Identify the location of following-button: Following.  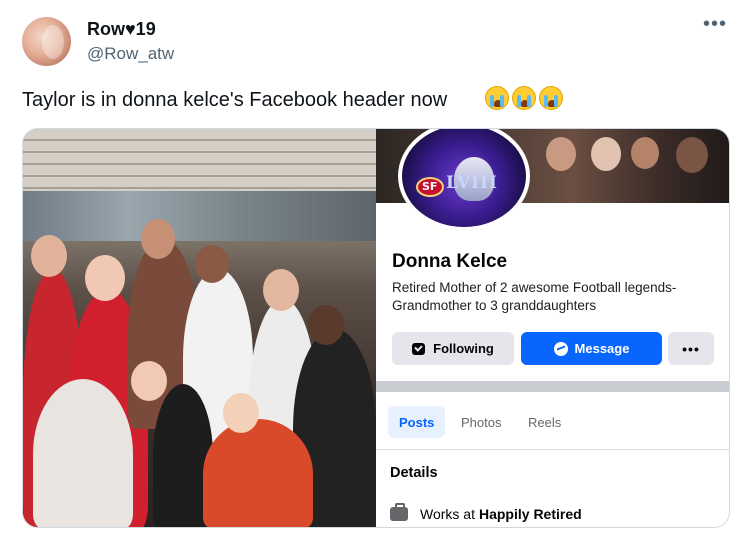
(453, 348).